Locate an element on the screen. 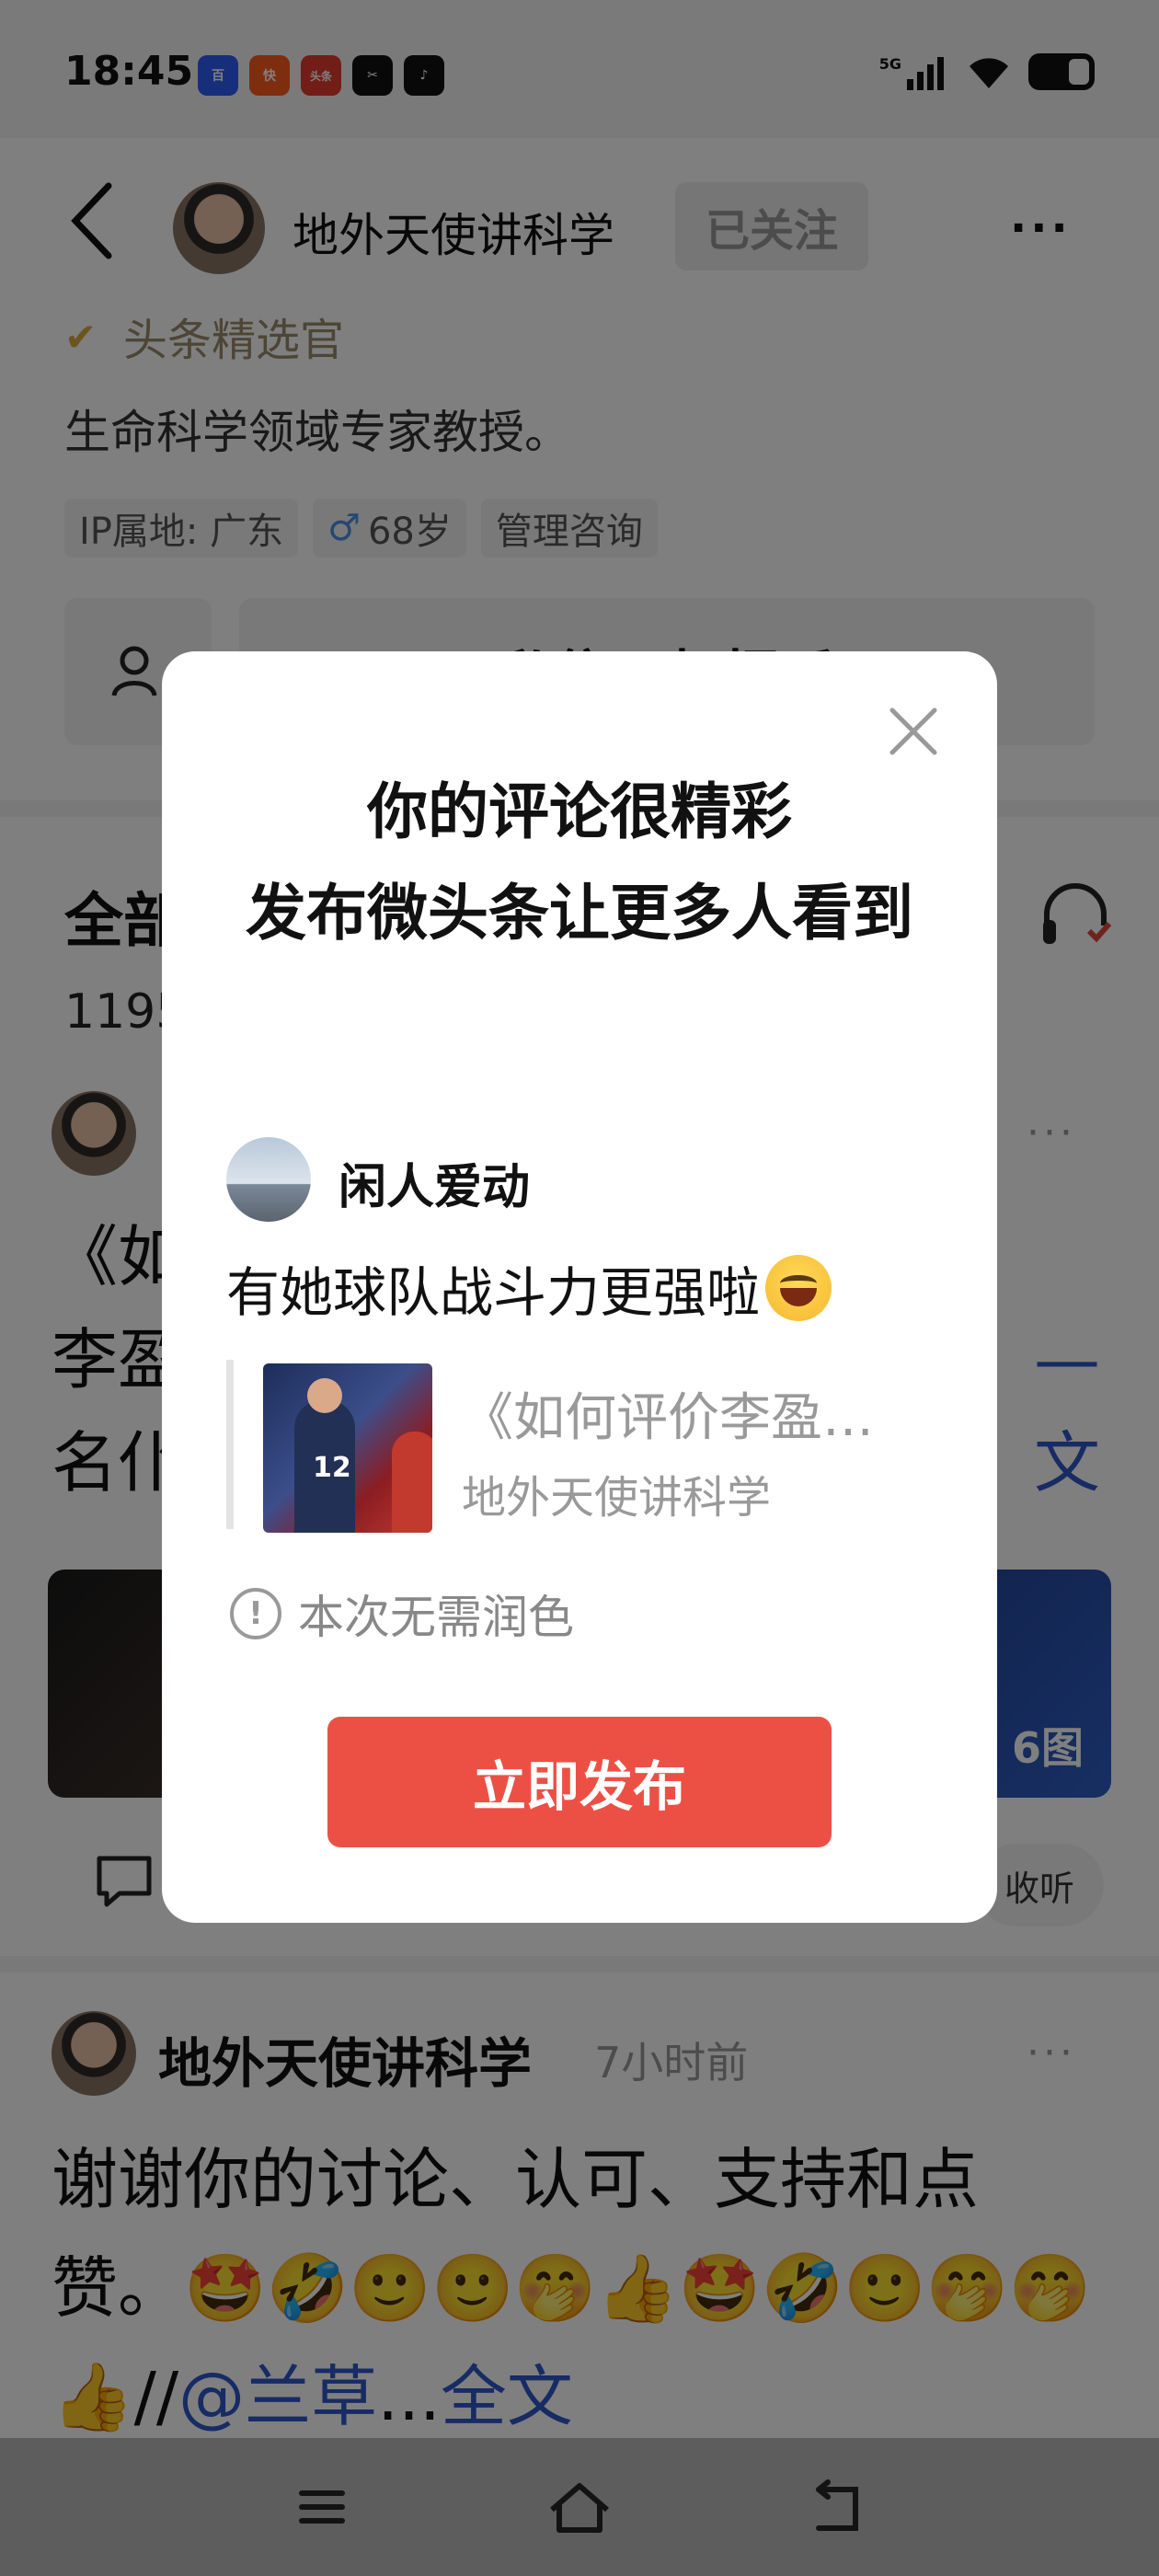  quoted-article: 12 《如何评价李盈… 地外天使讲科学 is located at coordinates (585, 1446).